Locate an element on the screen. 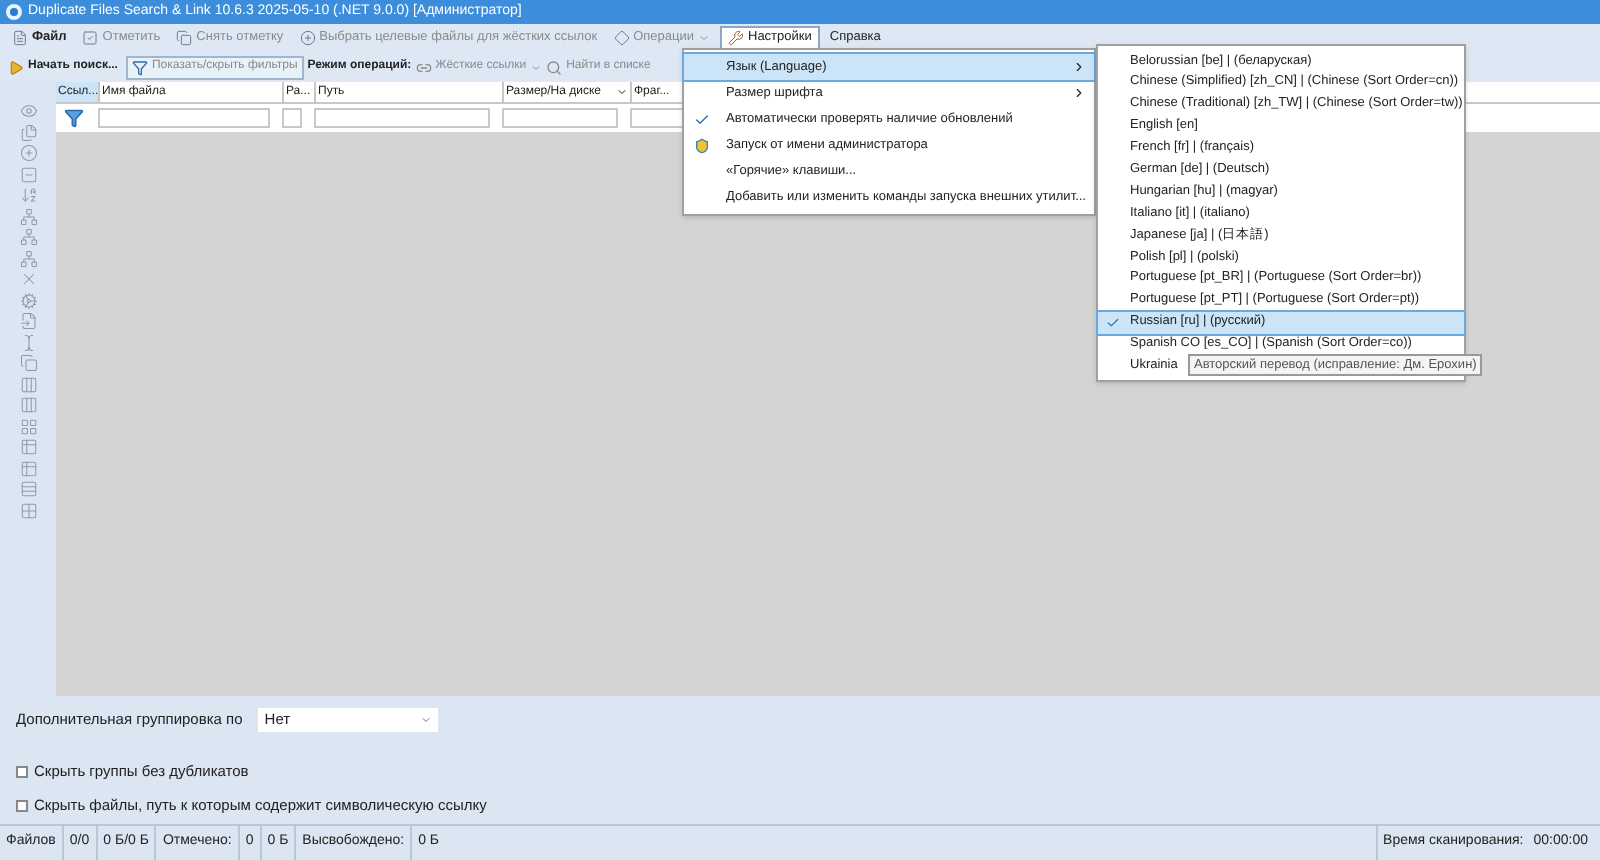 The width and height of the screenshot is (1600, 860). minus-square-icon is located at coordinates (28, 174).